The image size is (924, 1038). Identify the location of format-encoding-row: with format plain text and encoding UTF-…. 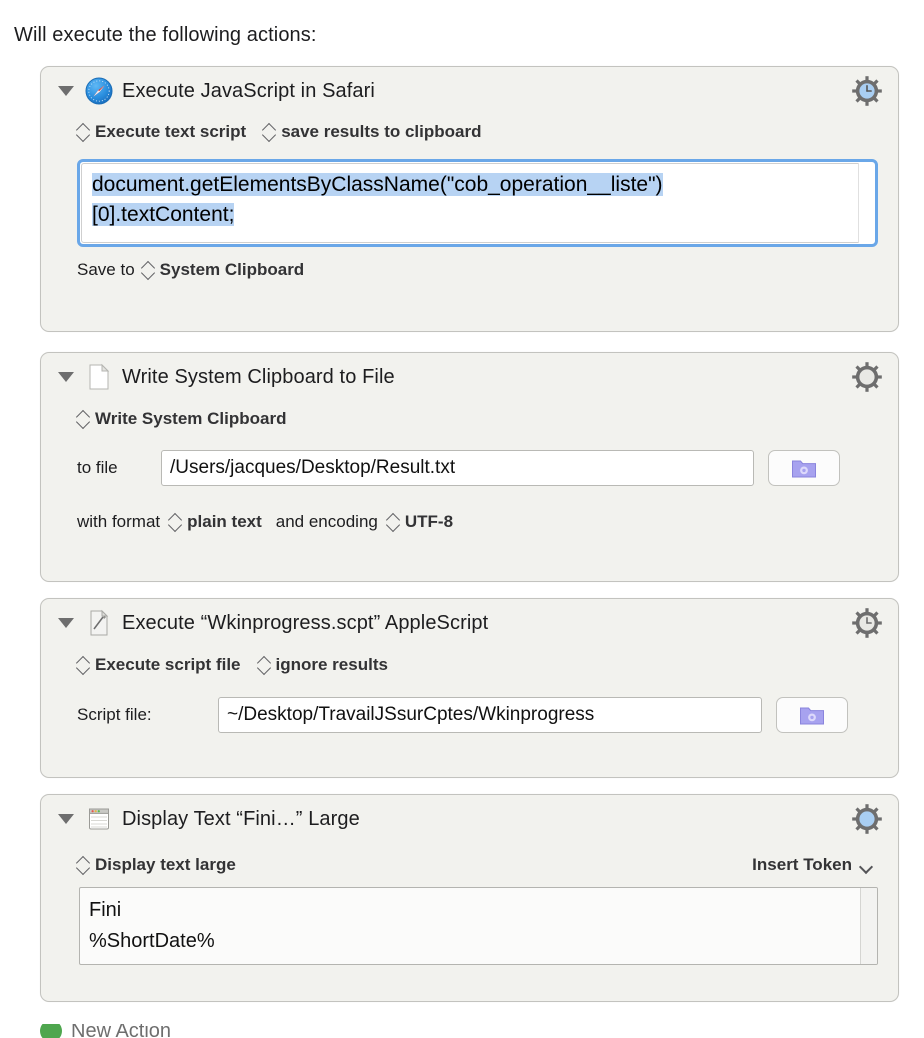
(469, 522).